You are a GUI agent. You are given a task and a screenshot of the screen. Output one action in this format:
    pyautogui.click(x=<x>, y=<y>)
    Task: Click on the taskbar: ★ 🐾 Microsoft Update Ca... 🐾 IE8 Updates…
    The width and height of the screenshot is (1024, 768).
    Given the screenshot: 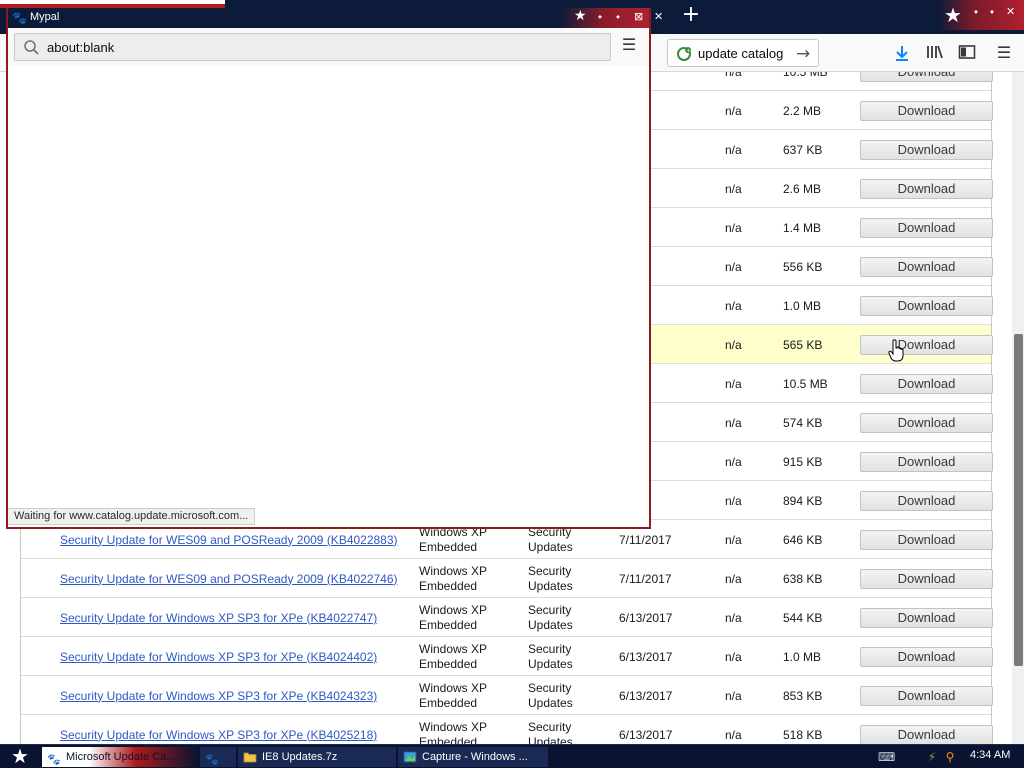 What is the action you would take?
    pyautogui.click(x=512, y=756)
    